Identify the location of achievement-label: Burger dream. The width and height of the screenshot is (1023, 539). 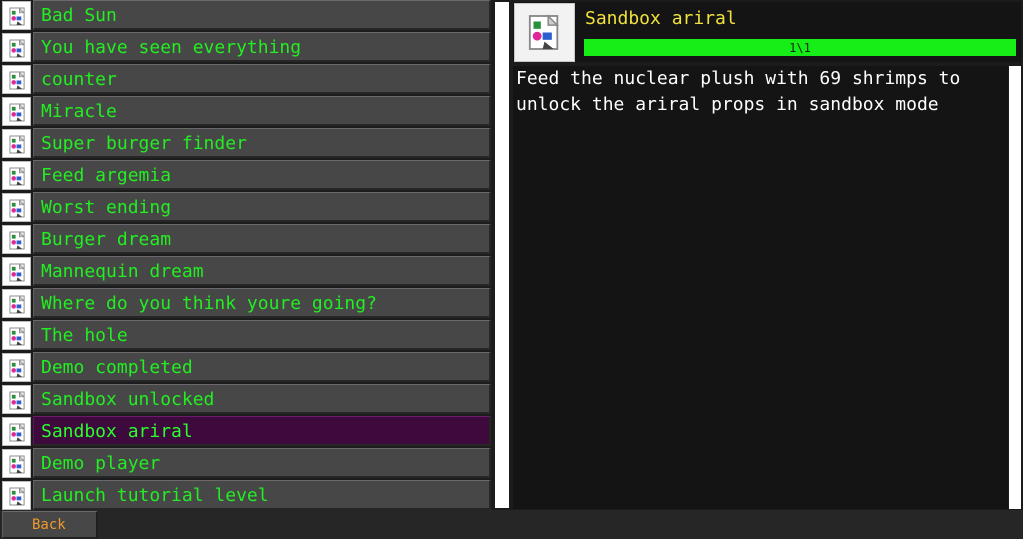
(106, 239).